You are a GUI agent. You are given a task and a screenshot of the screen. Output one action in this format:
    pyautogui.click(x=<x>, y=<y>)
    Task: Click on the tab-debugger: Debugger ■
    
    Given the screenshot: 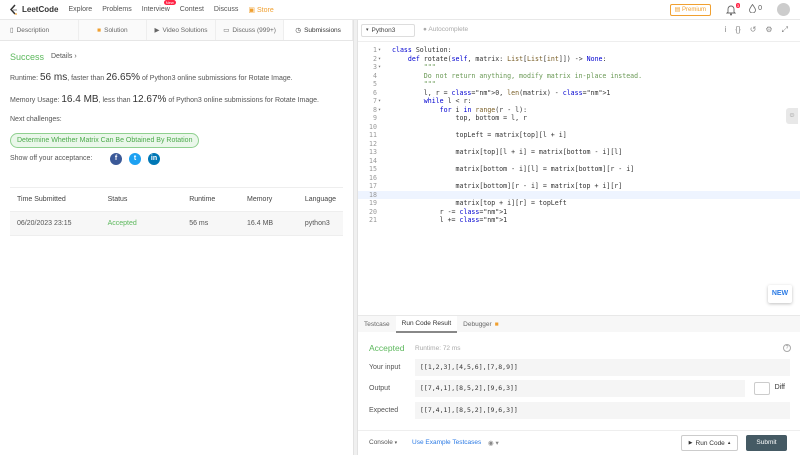 What is the action you would take?
    pyautogui.click(x=481, y=324)
    